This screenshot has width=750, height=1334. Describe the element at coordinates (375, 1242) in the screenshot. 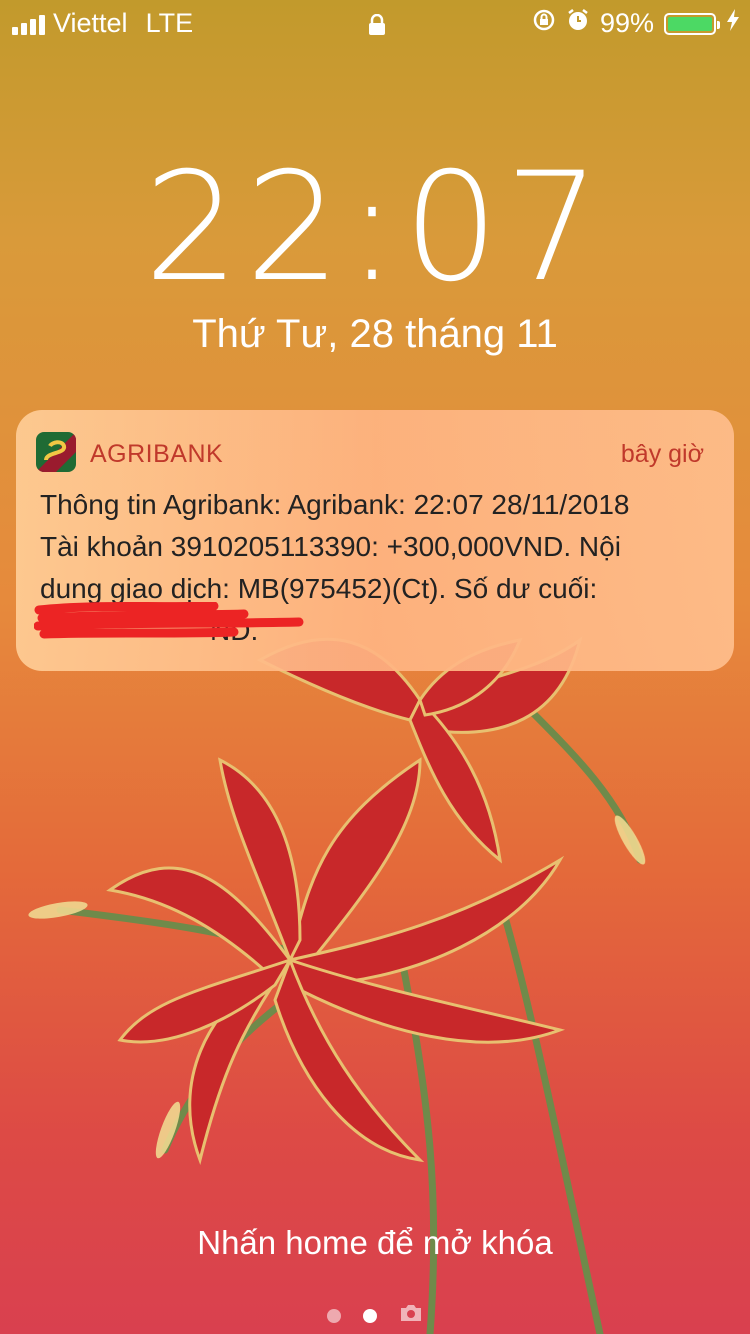

I see `unlock-hint: Nhấn home để mở khóa` at that location.